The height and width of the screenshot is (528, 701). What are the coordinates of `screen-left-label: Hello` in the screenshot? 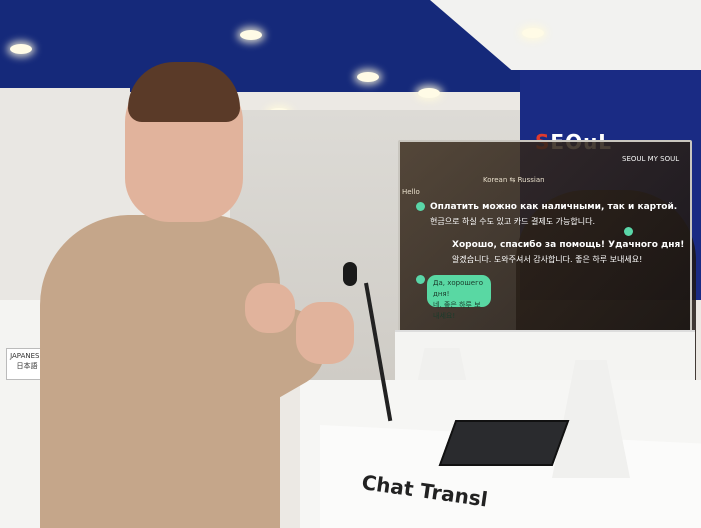 It's located at (411, 192).